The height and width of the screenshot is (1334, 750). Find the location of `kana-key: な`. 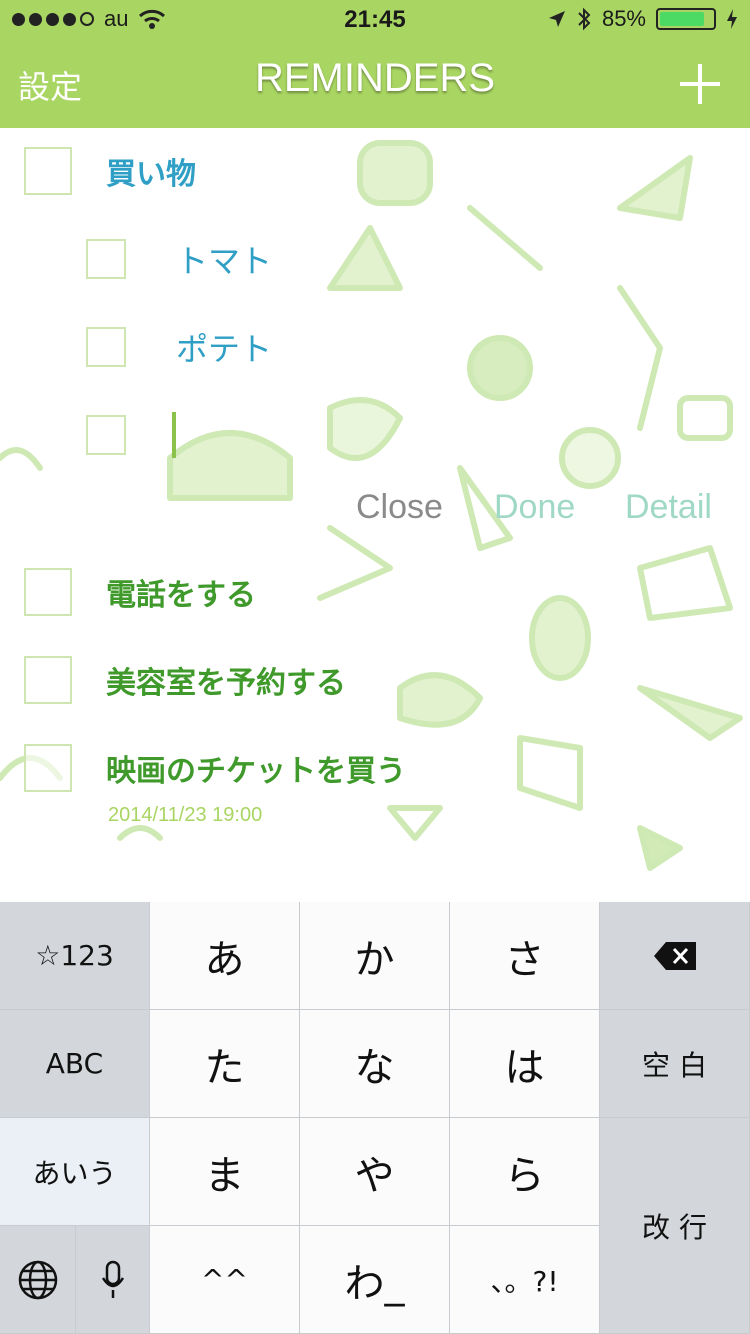

kana-key: な is located at coordinates (375, 1064).